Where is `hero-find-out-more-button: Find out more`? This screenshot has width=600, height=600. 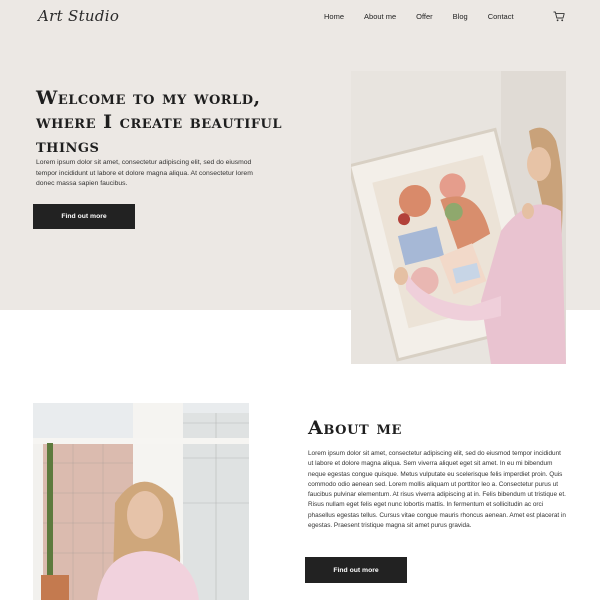 hero-find-out-more-button: Find out more is located at coordinates (84, 216).